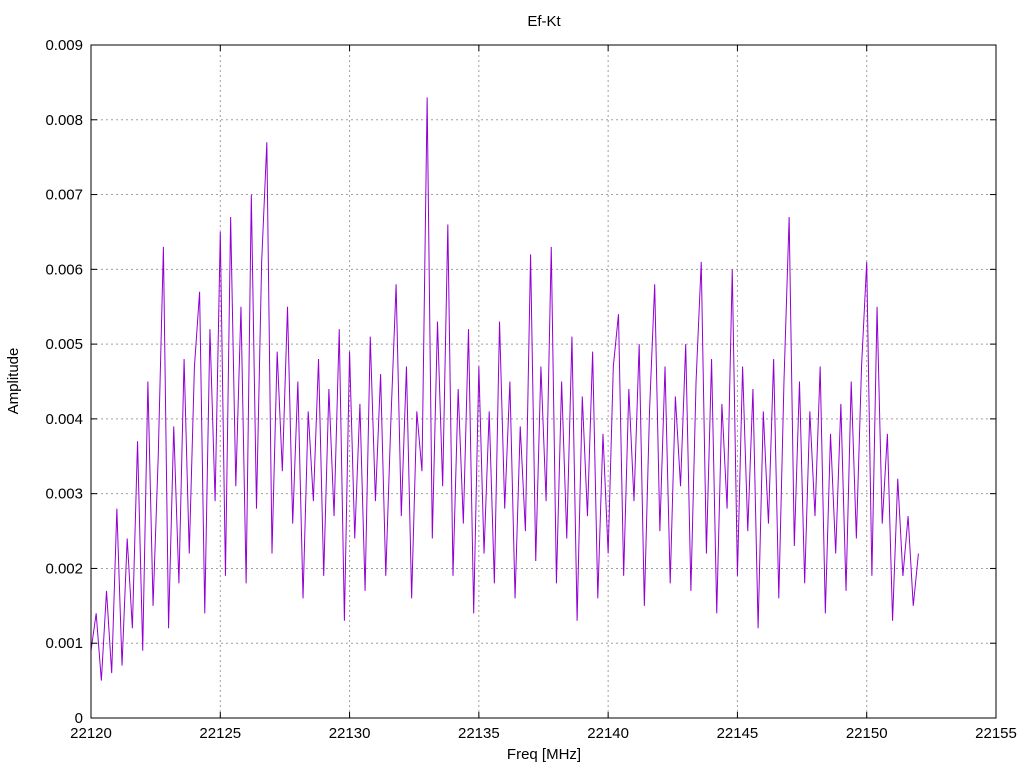 The height and width of the screenshot is (768, 1024). What do you see at coordinates (64, 45) in the screenshot?
I see `y-tick-label: 0.009` at bounding box center [64, 45].